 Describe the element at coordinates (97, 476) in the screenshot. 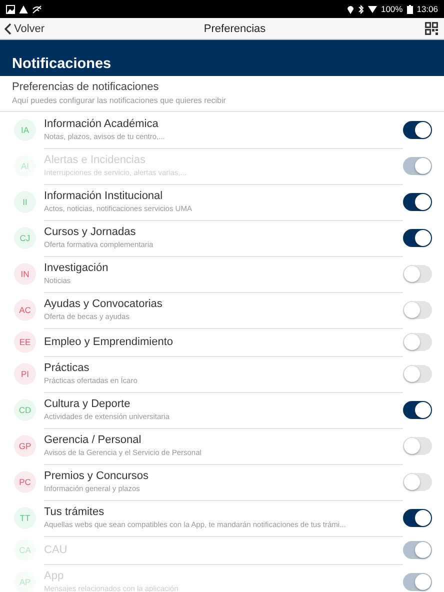

I see `item-title: Premios y Concursos` at that location.